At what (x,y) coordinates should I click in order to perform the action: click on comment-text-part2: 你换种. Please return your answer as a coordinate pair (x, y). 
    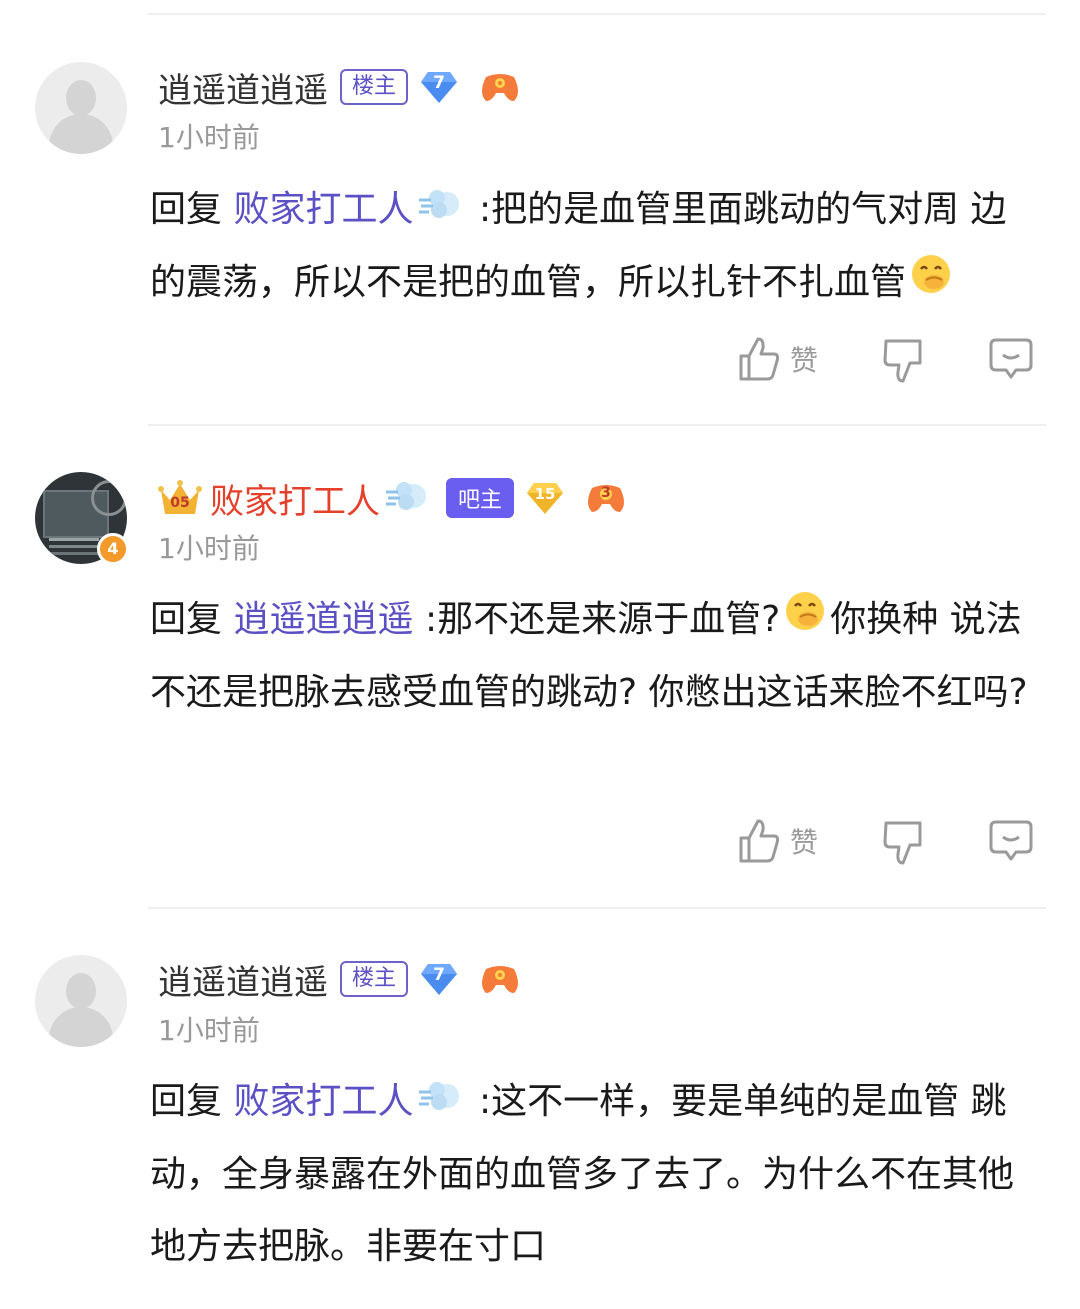
    Looking at the image, I should click on (884, 619).